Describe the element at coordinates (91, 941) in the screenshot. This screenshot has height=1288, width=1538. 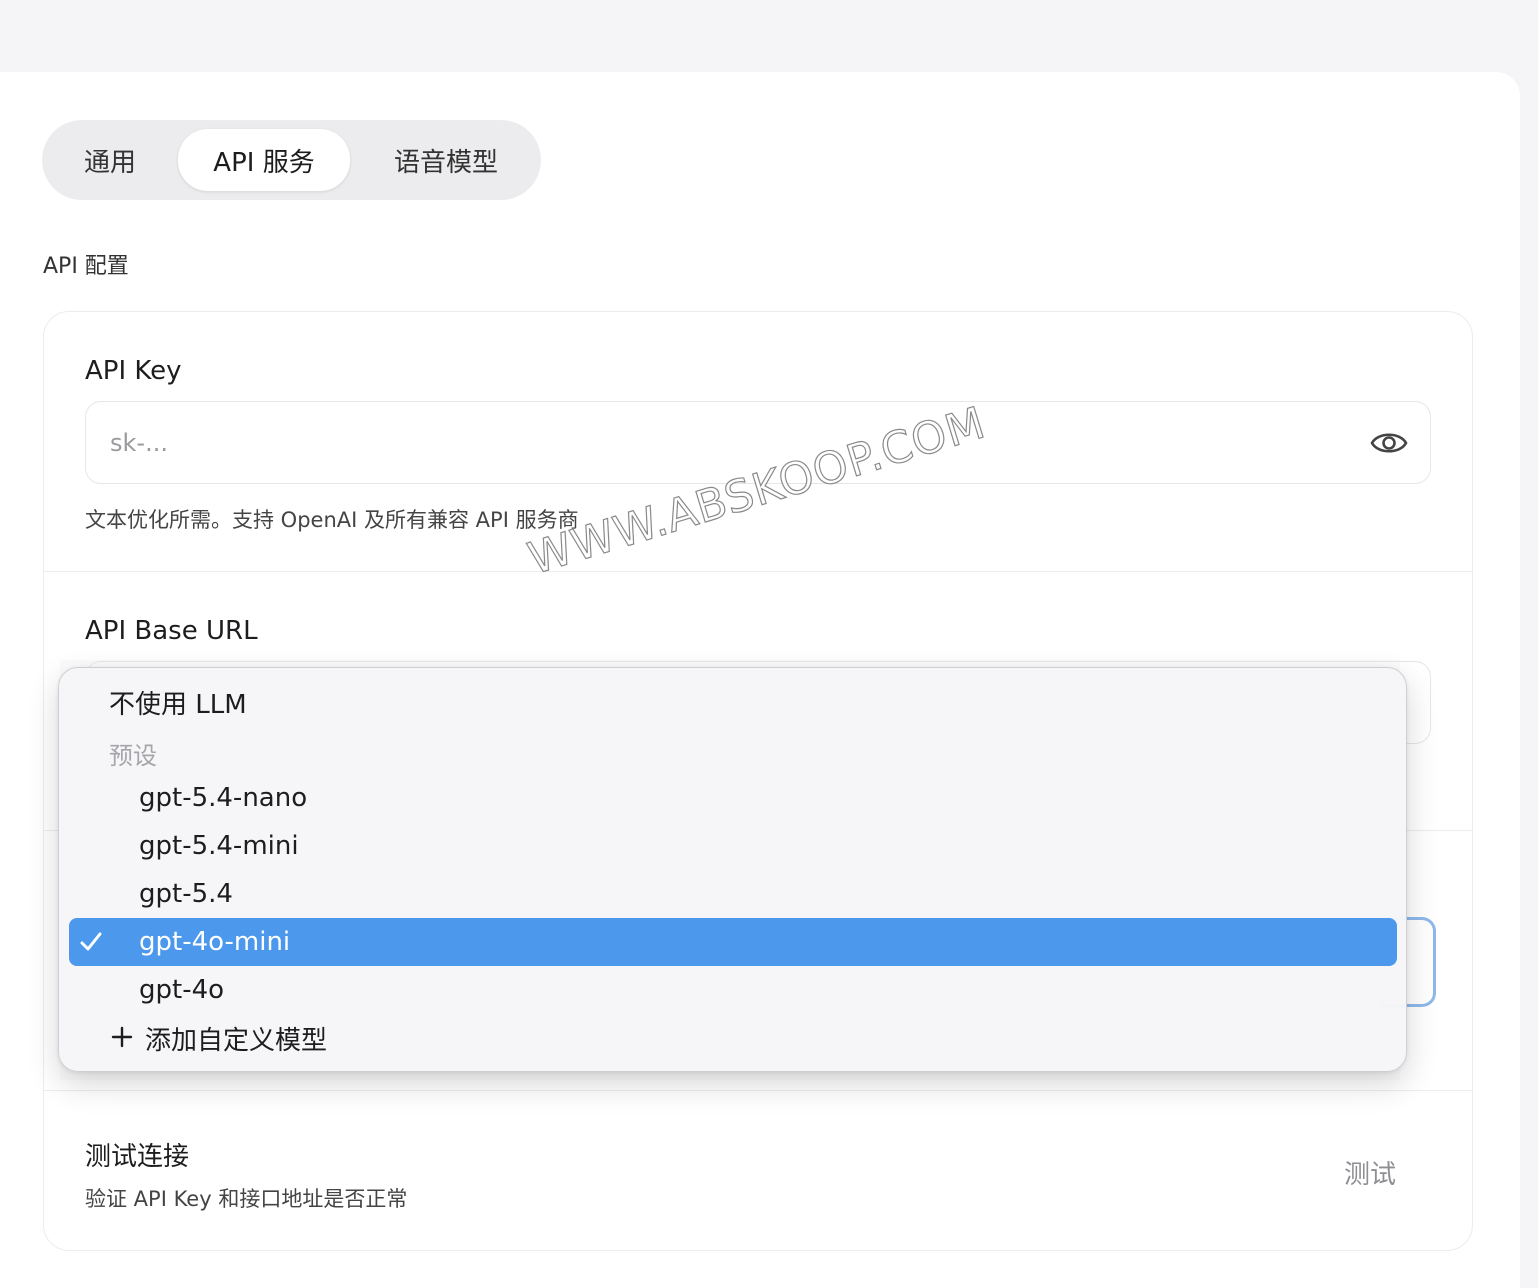
I see `checkmark-icon` at that location.